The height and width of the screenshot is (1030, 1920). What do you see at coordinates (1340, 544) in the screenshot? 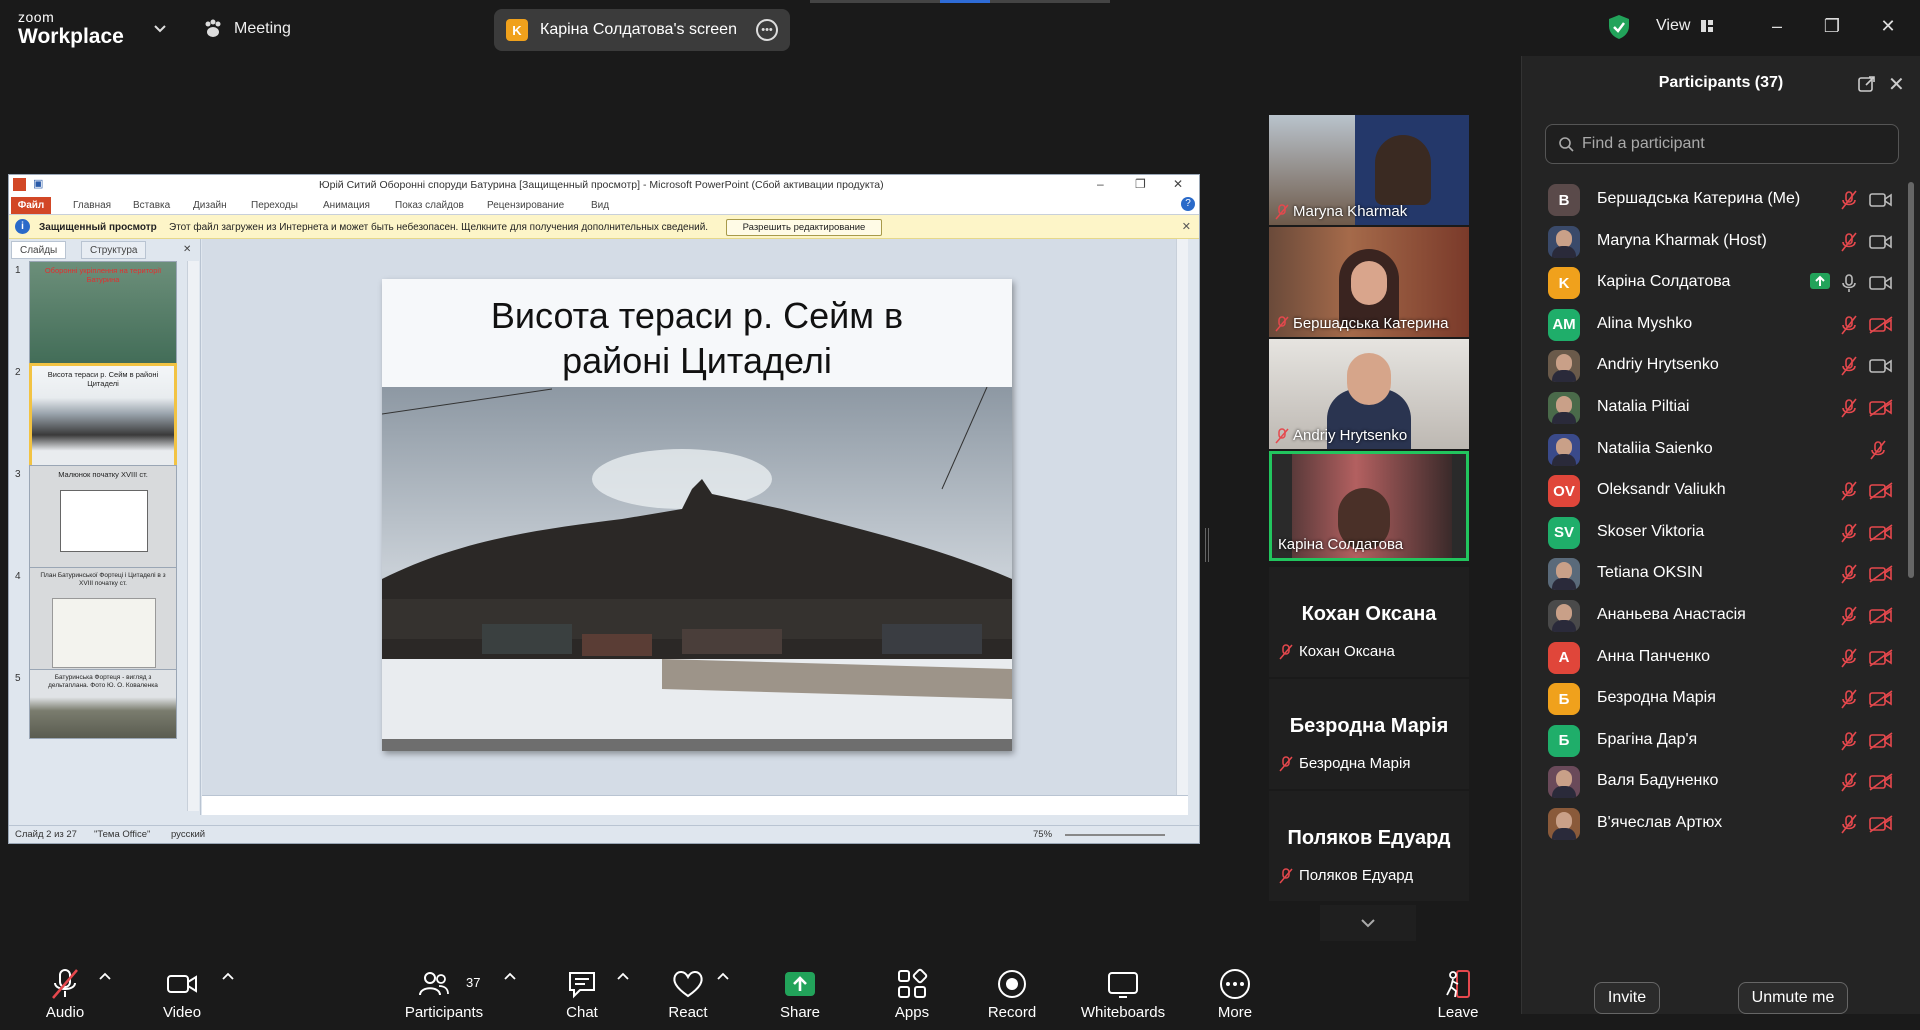
I see `tile-name: Каріна Солдатова` at bounding box center [1340, 544].